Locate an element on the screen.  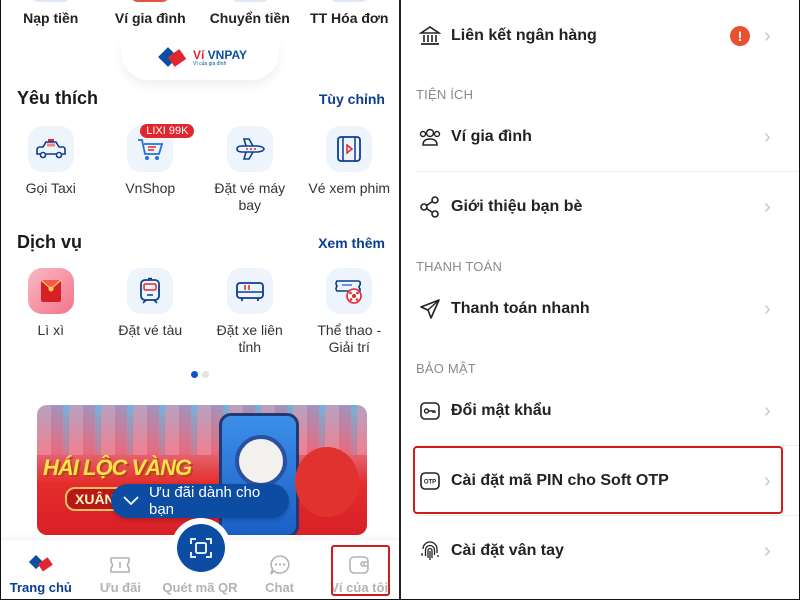
bus-icon is located at coordinates (249, 291).